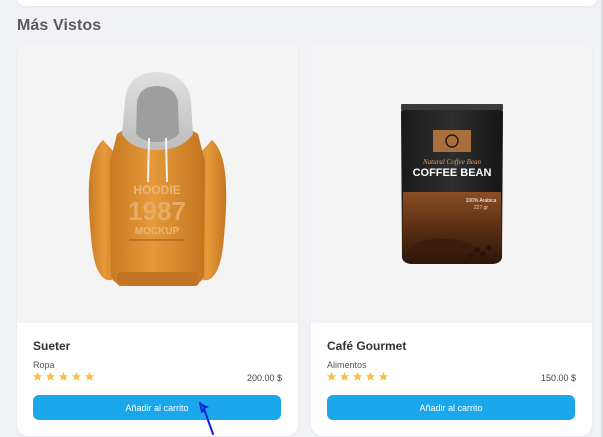 The width and height of the screenshot is (603, 437). What do you see at coordinates (157, 231) in the screenshot?
I see `hoodie-print-line3: MOCKUP` at bounding box center [157, 231].